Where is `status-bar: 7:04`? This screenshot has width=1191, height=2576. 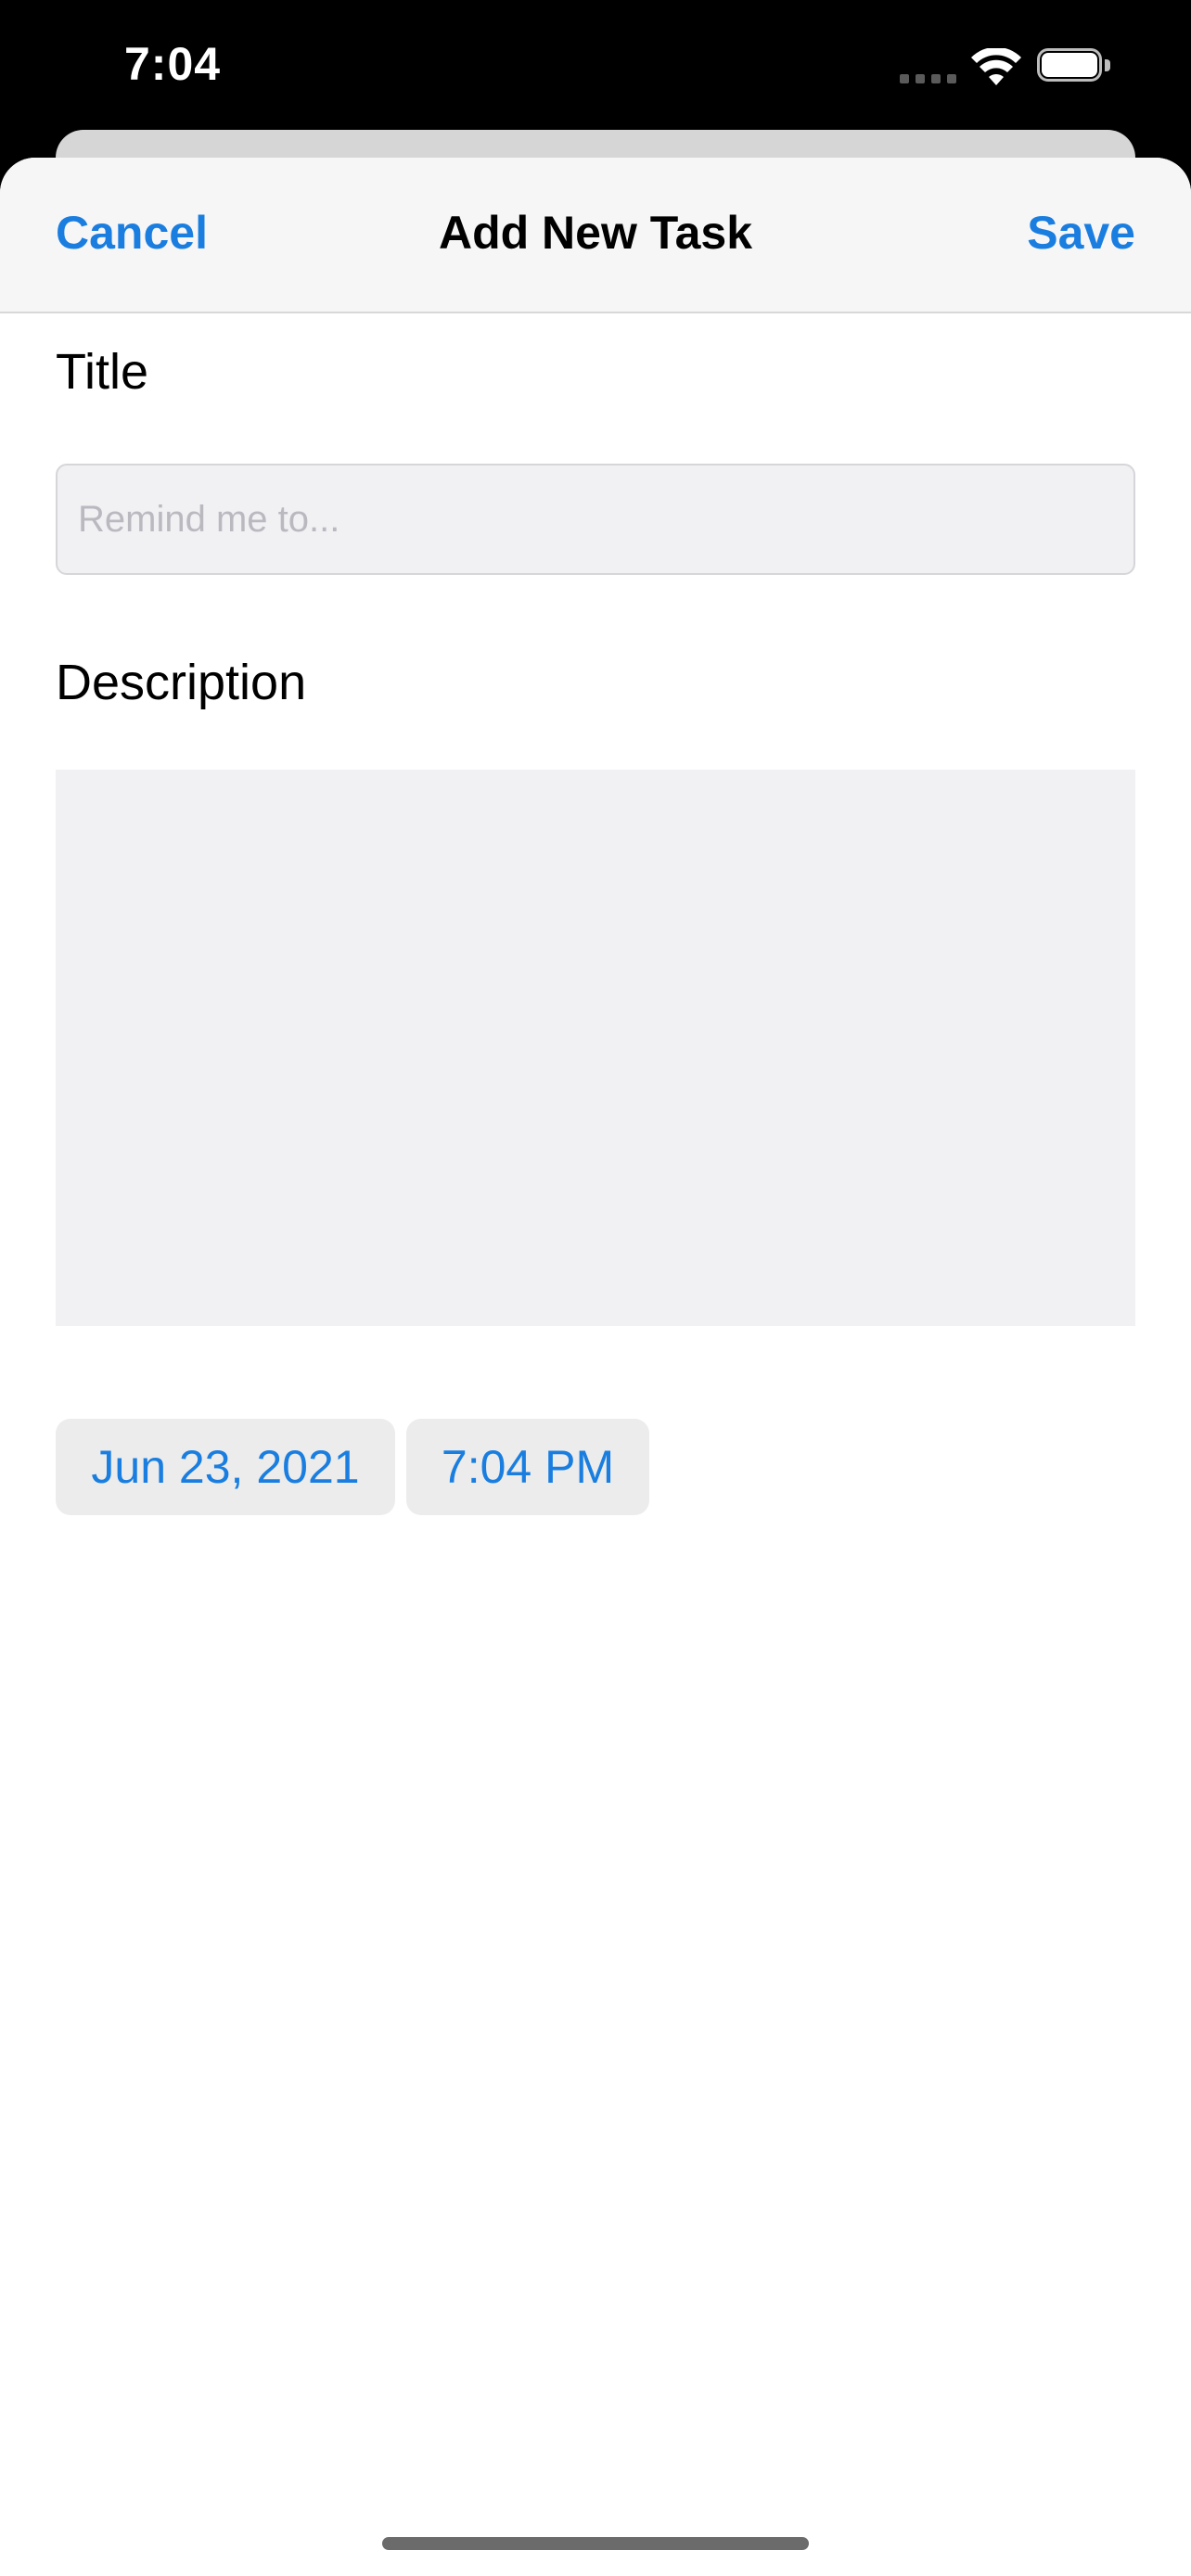
status-bar: 7:04 is located at coordinates (595, 65).